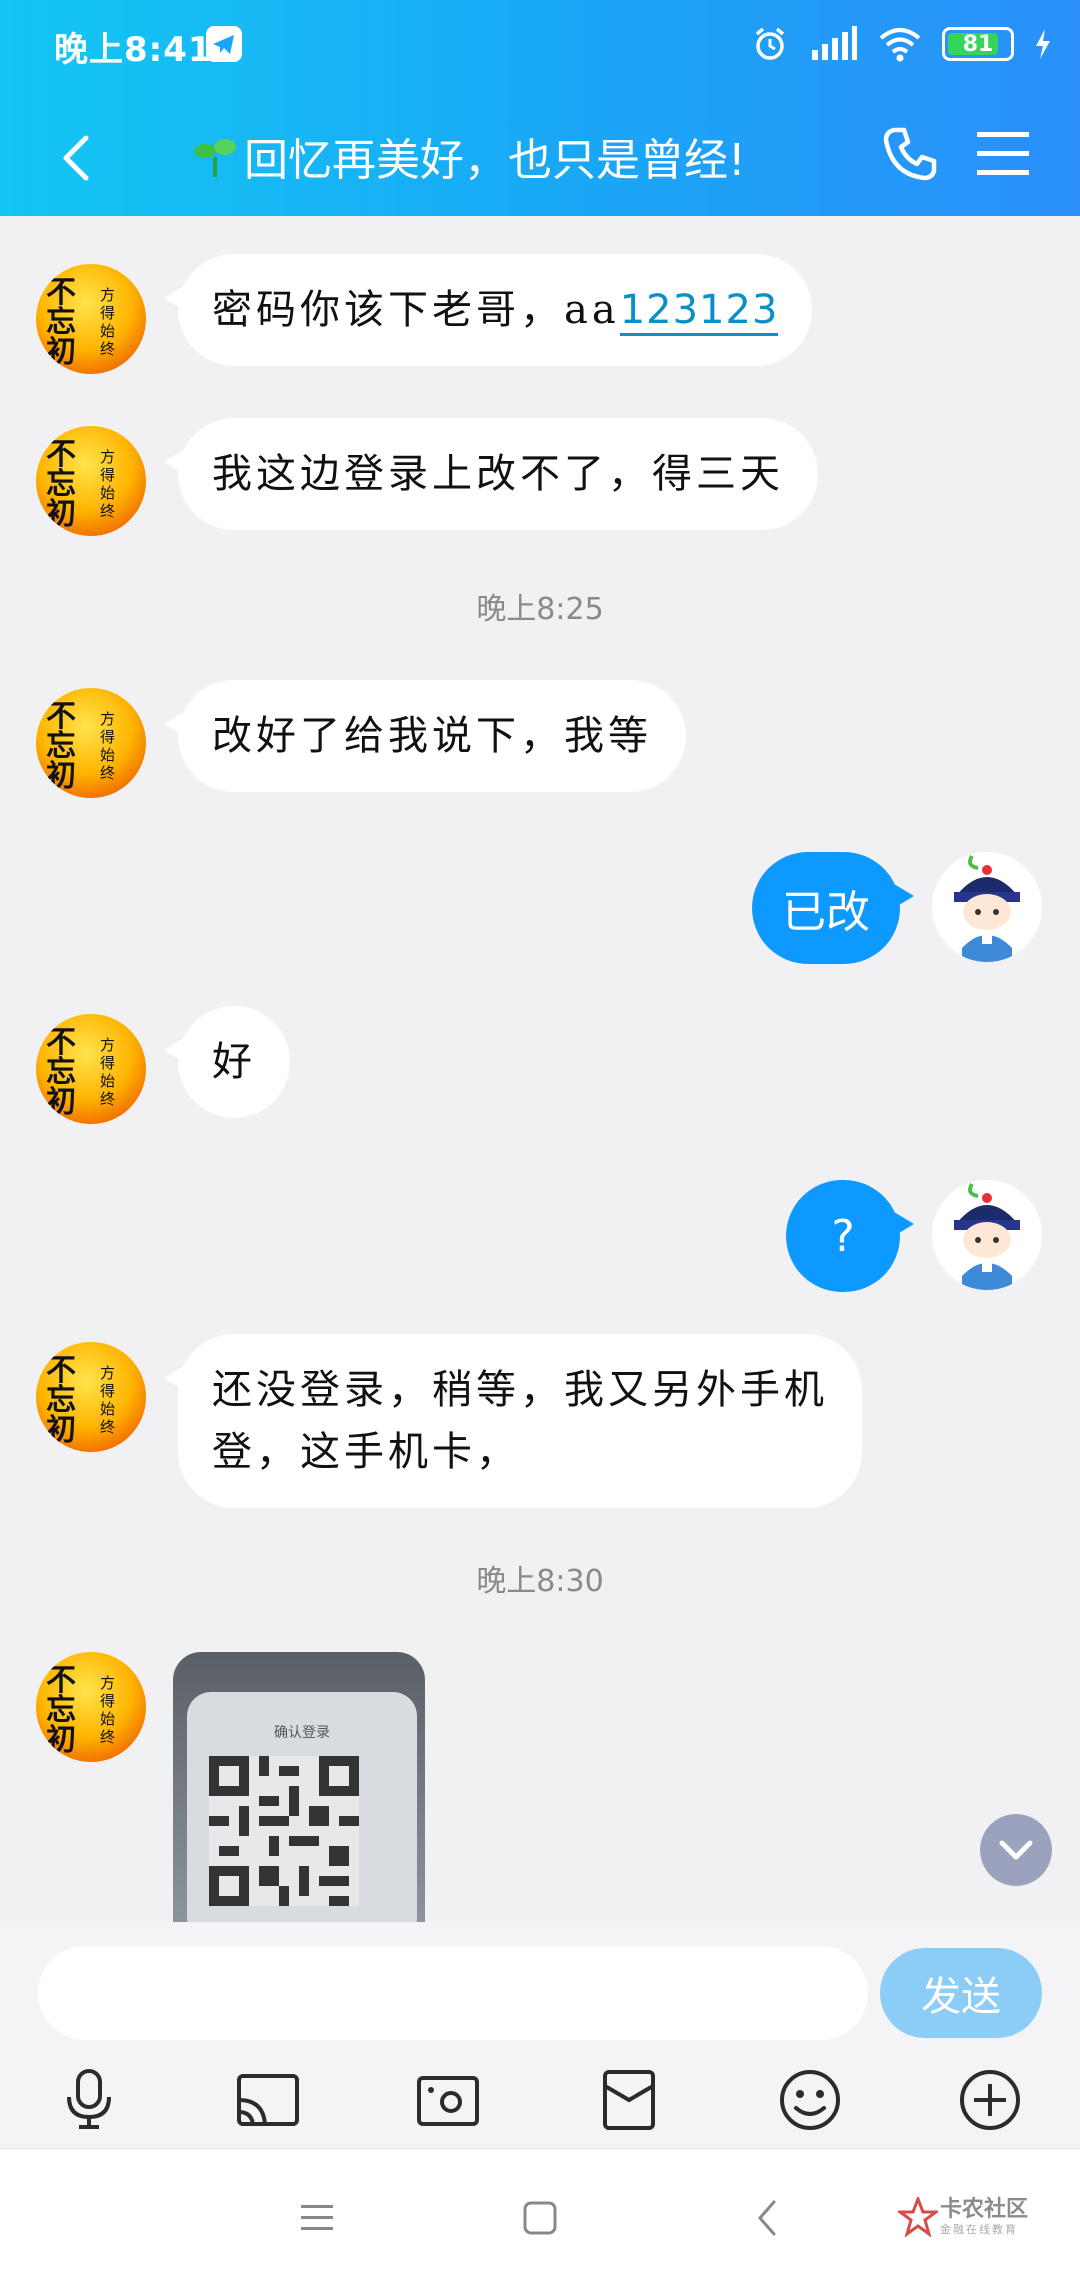  I want to click on status-icons: 81, so click(901, 44).